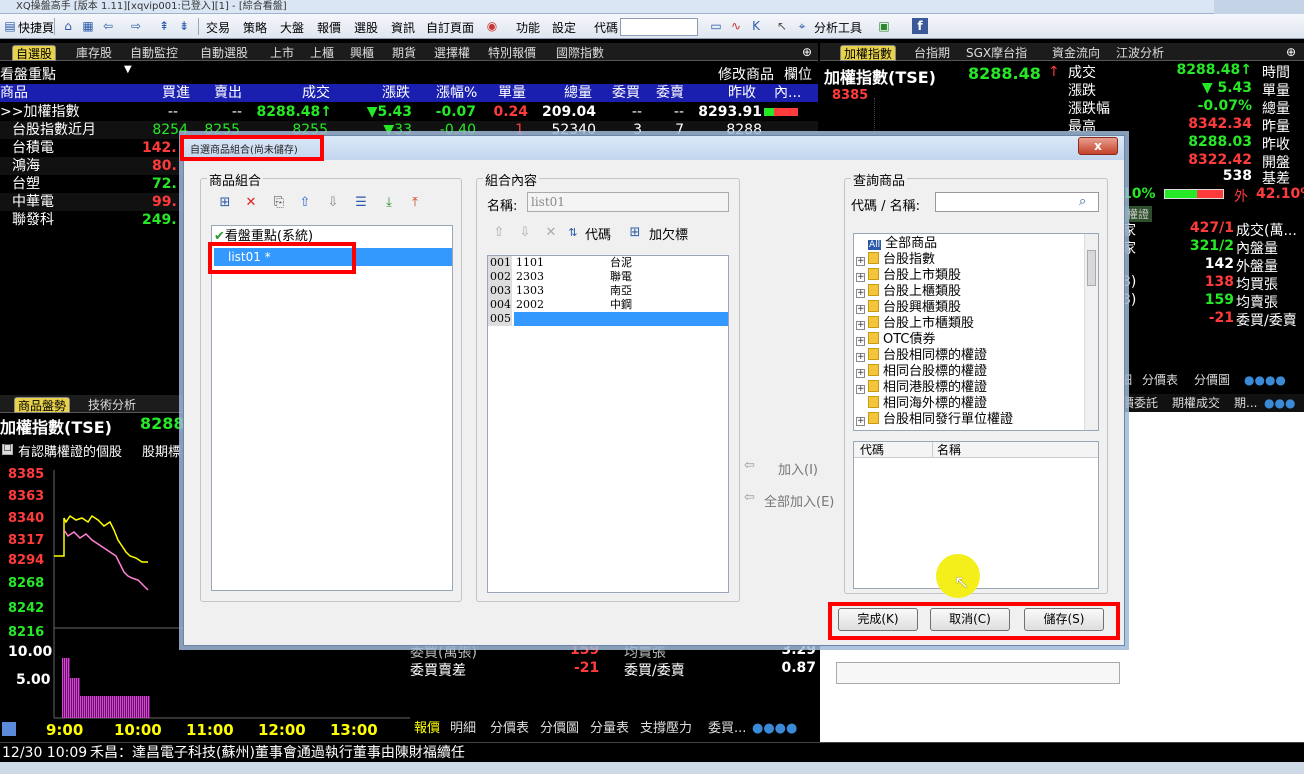 The height and width of the screenshot is (774, 1304). What do you see at coordinates (404, 53) in the screenshot?
I see `tab-futures: 期貨` at bounding box center [404, 53].